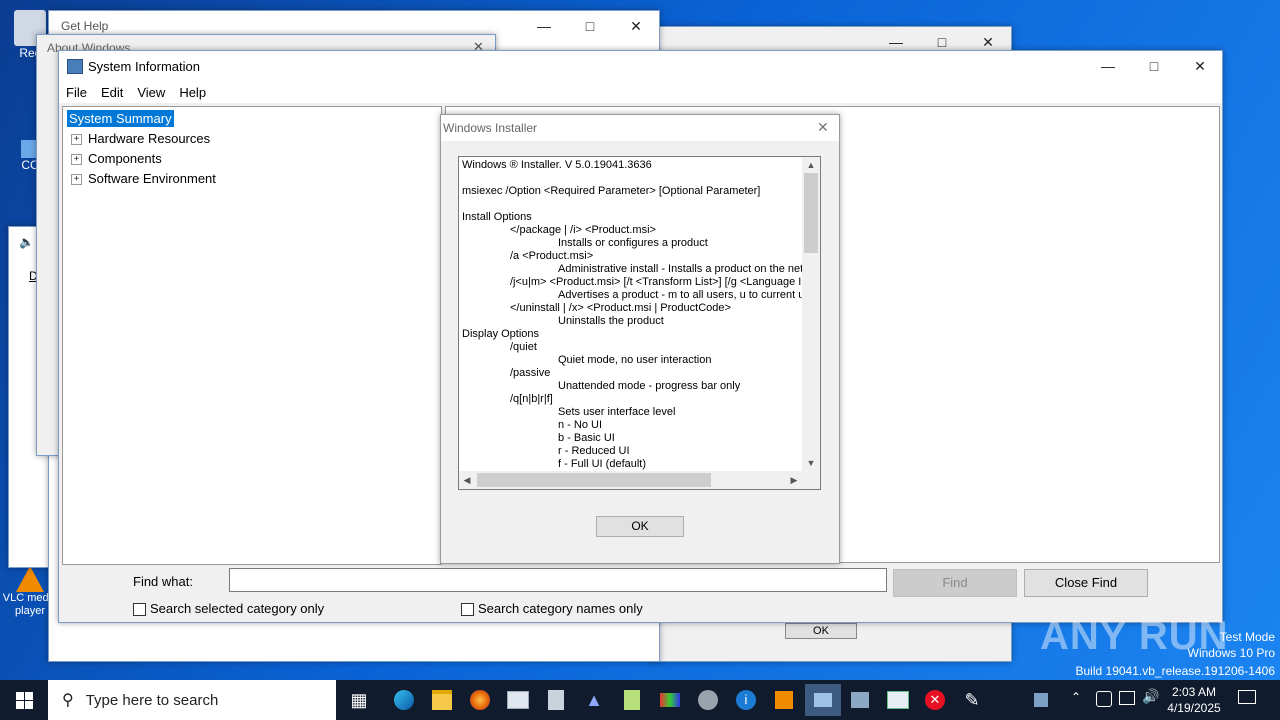 This screenshot has height=720, width=1280. What do you see at coordinates (24, 700) in the screenshot?
I see `start-button` at bounding box center [24, 700].